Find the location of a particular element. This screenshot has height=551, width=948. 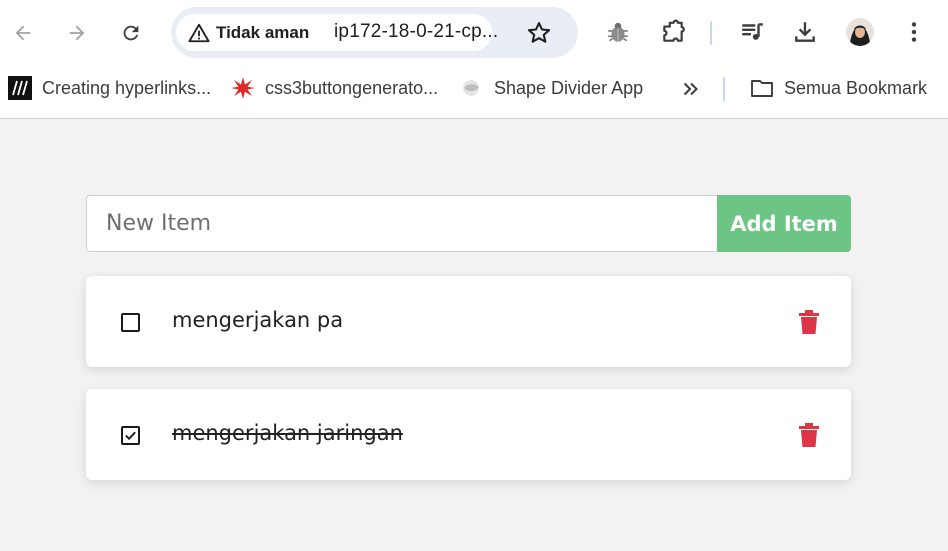

bug-extension-icon is located at coordinates (618, 32).